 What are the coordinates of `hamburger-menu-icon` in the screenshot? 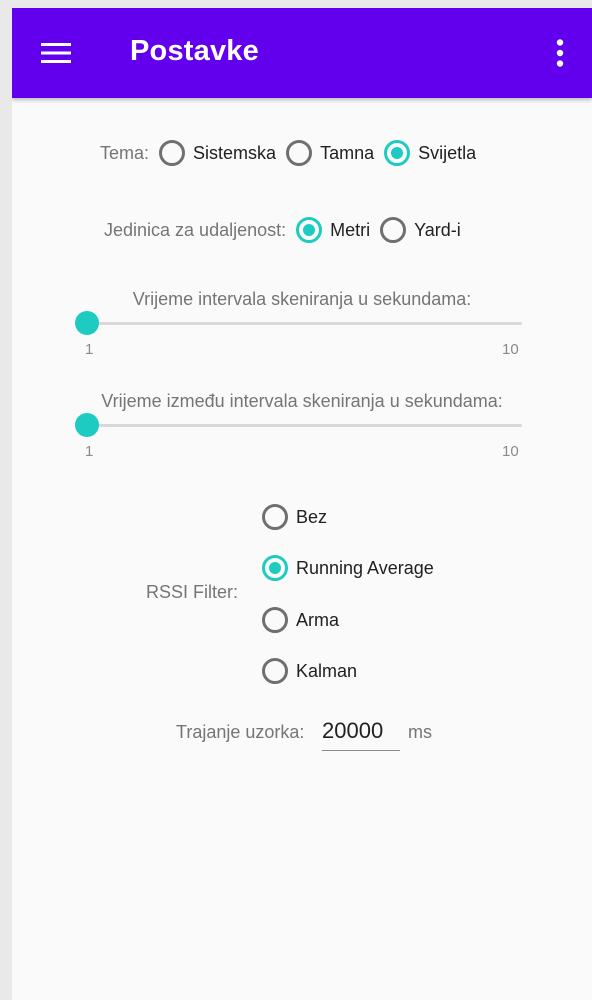 It's located at (56, 53).